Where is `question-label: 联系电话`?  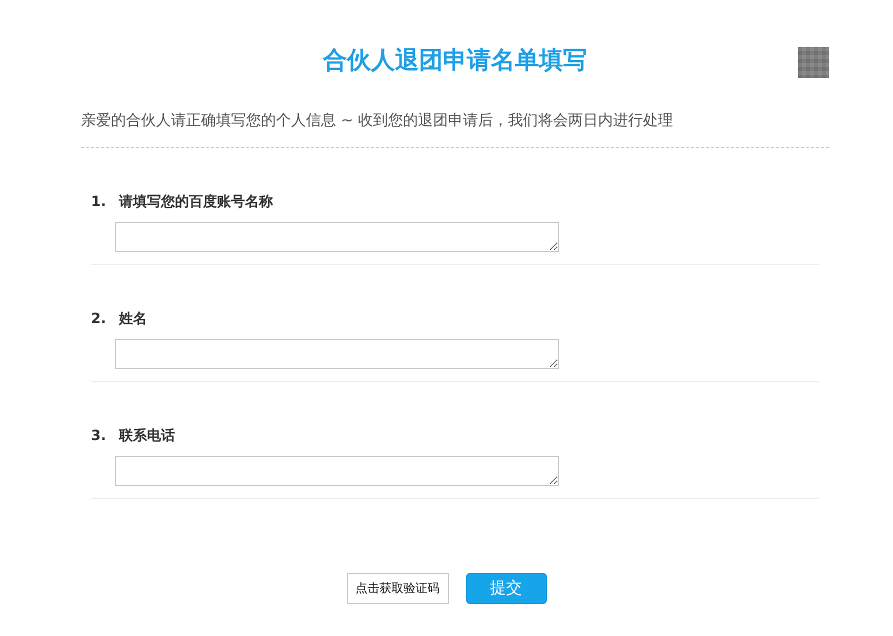 question-label: 联系电话 is located at coordinates (147, 436).